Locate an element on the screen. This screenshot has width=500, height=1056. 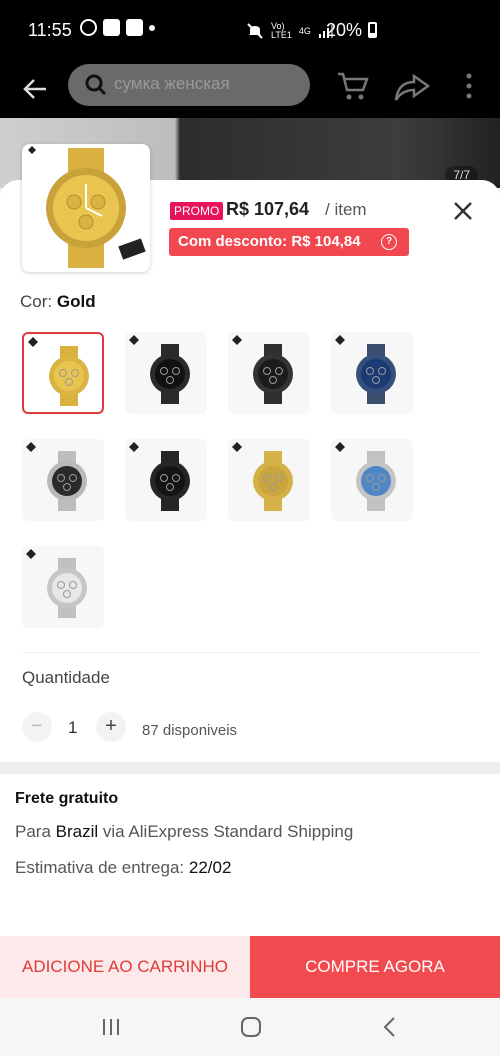
mute-icon is located at coordinates (255, 31).